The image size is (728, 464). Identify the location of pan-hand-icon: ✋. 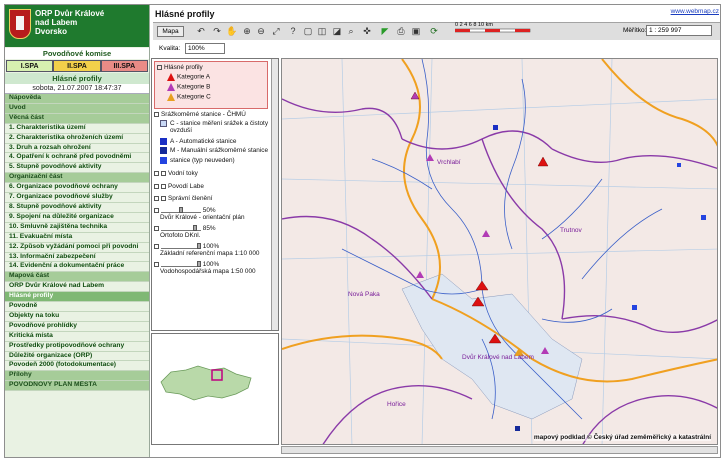
(232, 31).